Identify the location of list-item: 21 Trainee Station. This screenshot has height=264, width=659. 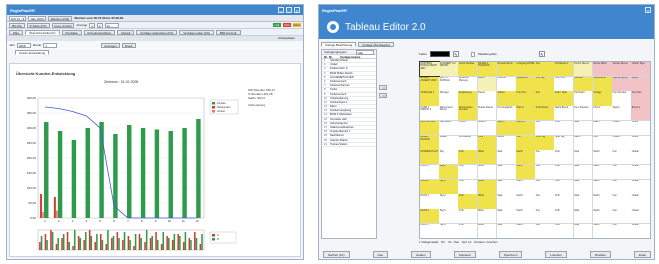
(349, 145).